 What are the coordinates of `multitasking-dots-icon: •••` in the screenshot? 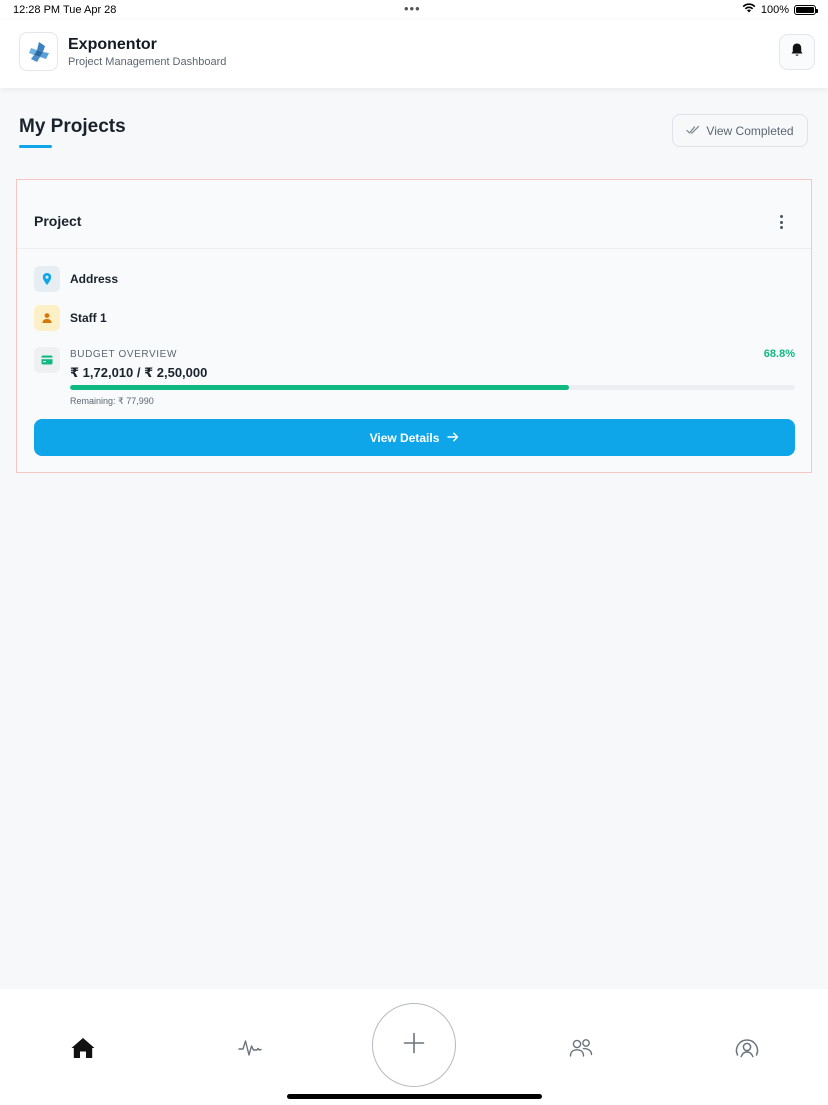 It's located at (412, 8).